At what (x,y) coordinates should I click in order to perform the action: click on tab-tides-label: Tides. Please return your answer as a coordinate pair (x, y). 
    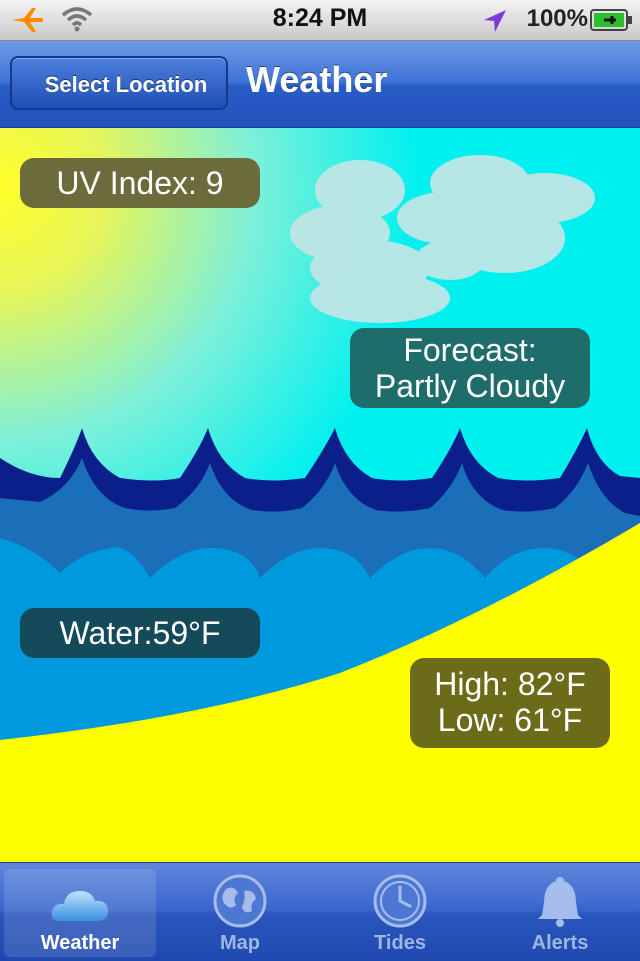
    Looking at the image, I should click on (400, 943).